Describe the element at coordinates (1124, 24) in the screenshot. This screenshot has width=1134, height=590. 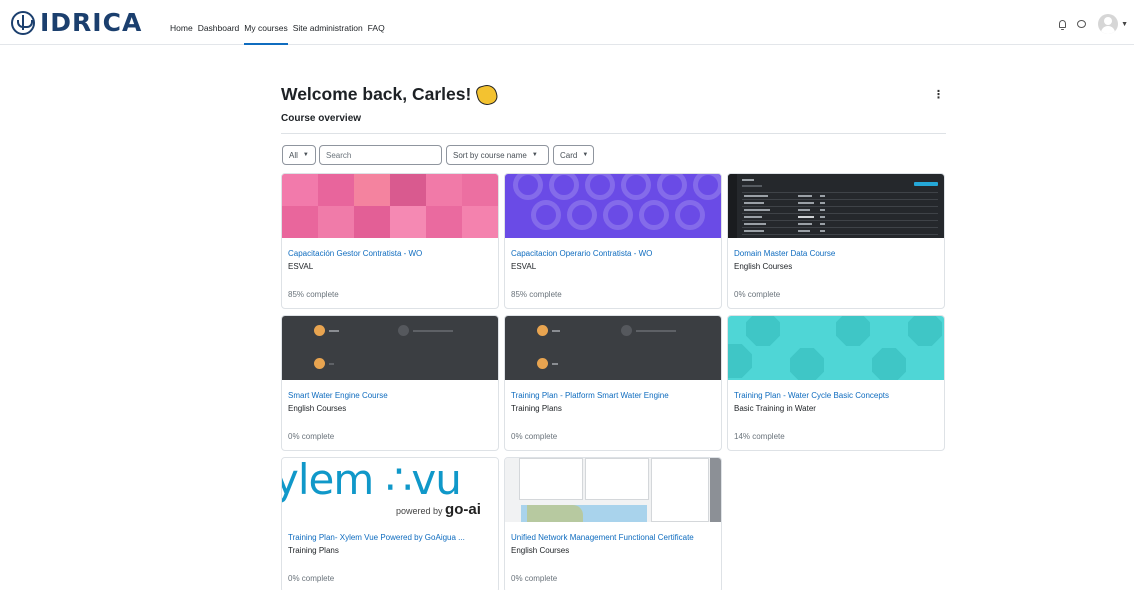
I see `user-menu-chevron-down-icon: ▼` at that location.